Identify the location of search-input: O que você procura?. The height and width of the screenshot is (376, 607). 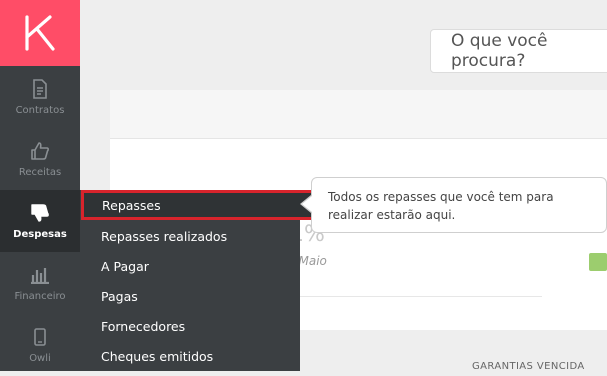
(518, 51).